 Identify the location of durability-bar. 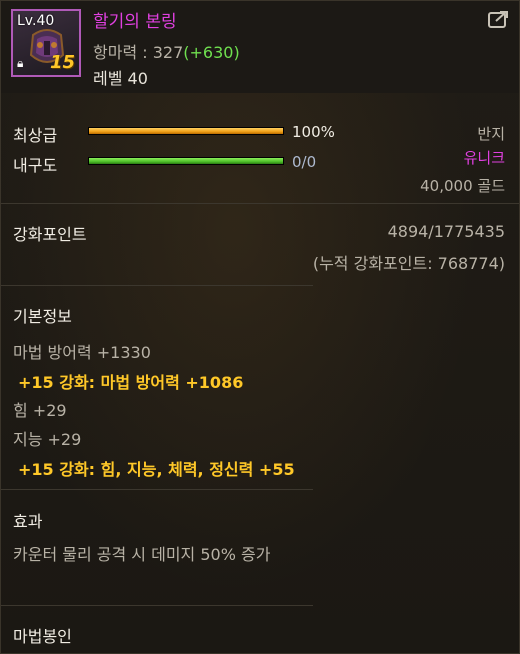
(186, 161).